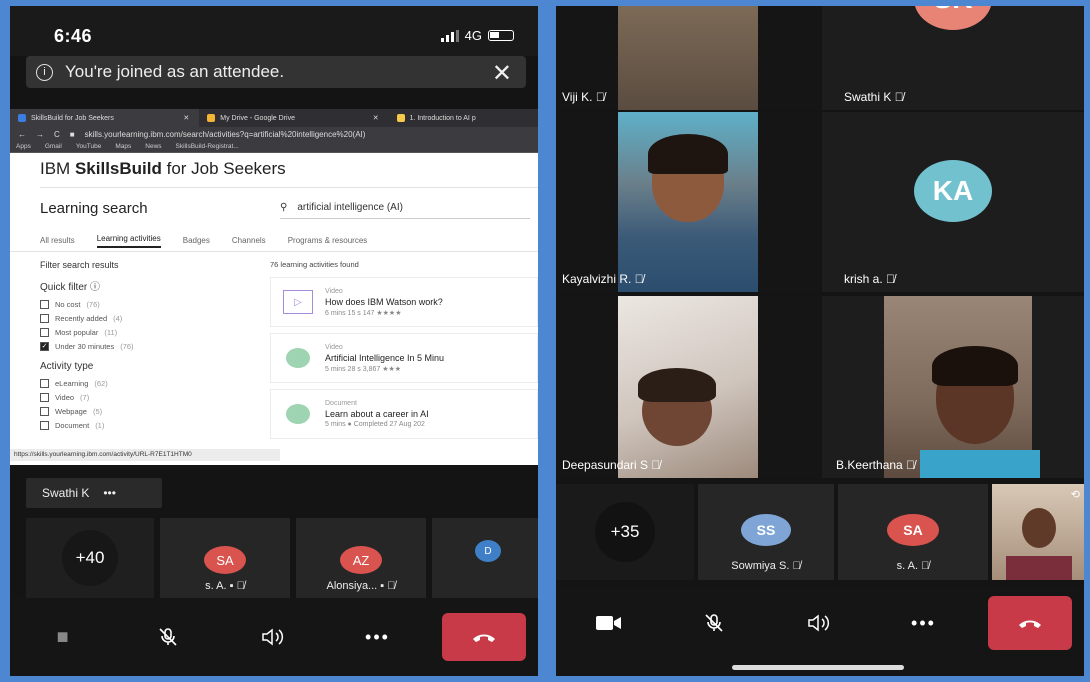  I want to click on participant-tile: SS Sowmiya S. 🎙̸, so click(766, 532).